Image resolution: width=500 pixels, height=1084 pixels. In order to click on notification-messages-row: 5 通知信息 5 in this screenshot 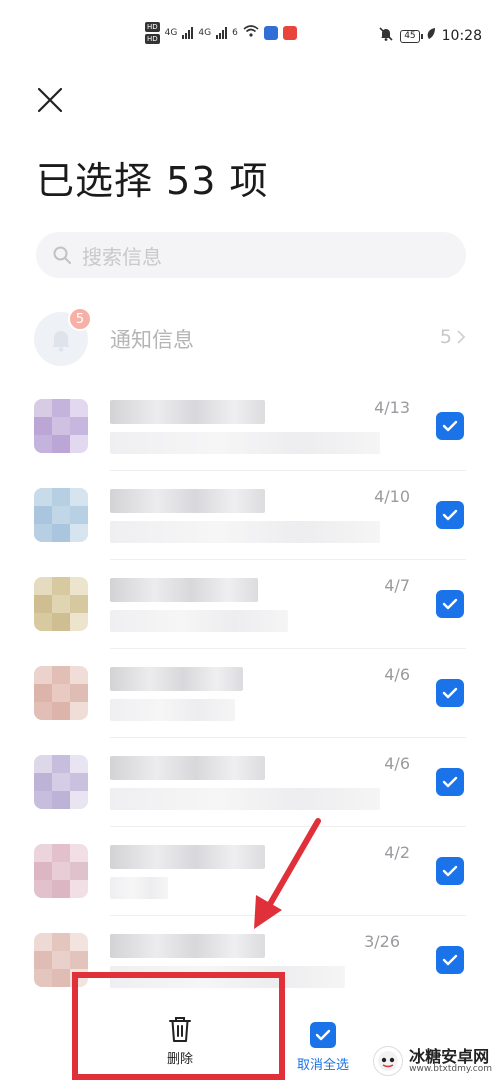, I will do `click(250, 339)`.